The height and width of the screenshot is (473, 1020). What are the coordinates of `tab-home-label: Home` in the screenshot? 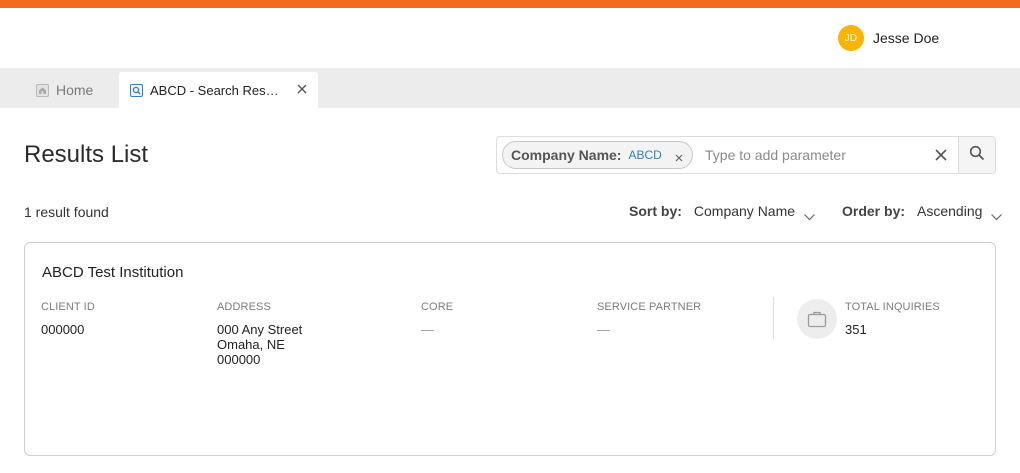 It's located at (75, 90).